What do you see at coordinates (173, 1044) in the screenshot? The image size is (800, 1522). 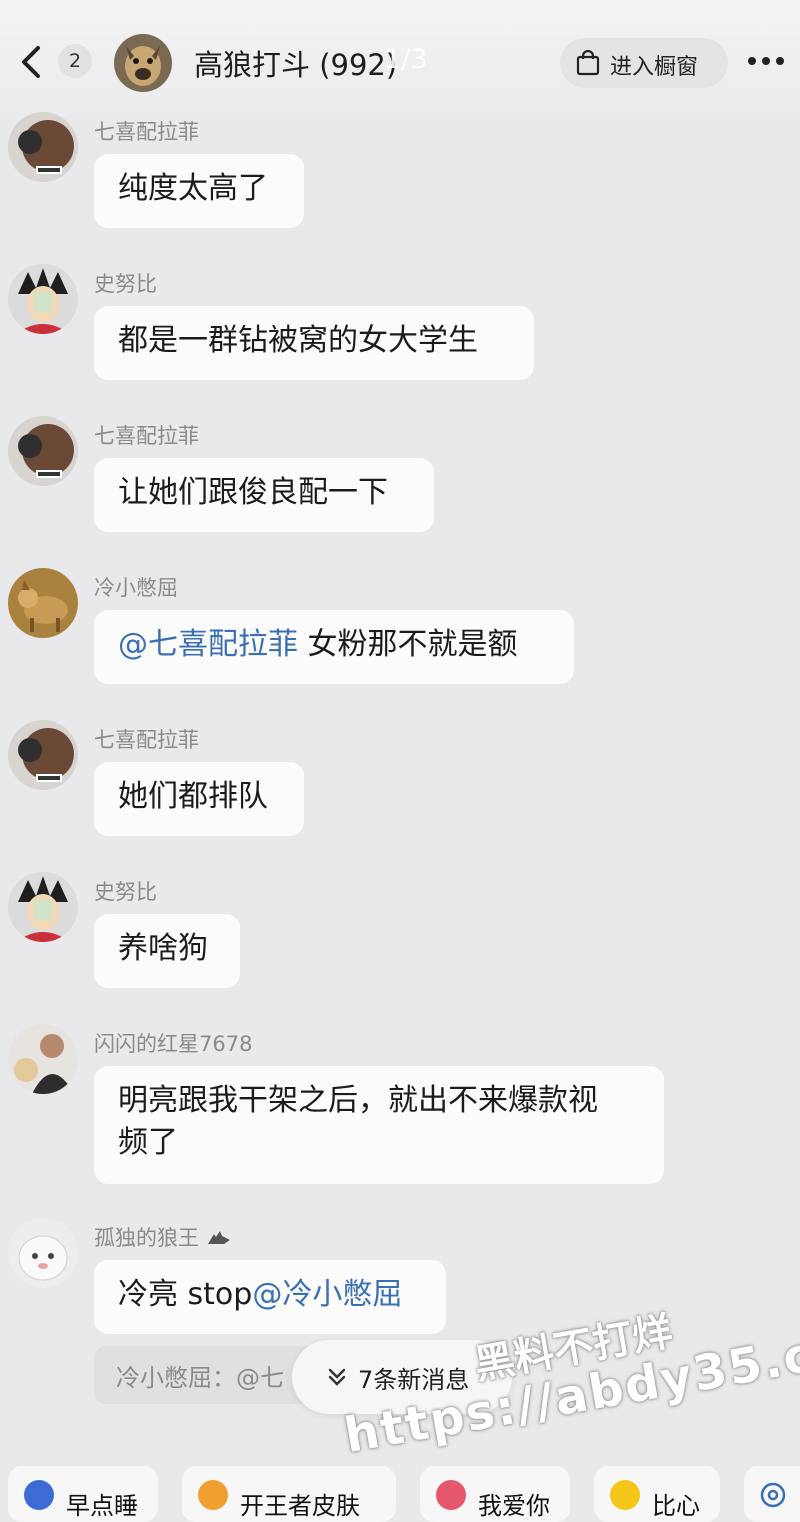 I see `sender-name: 闪闪的红星7678` at bounding box center [173, 1044].